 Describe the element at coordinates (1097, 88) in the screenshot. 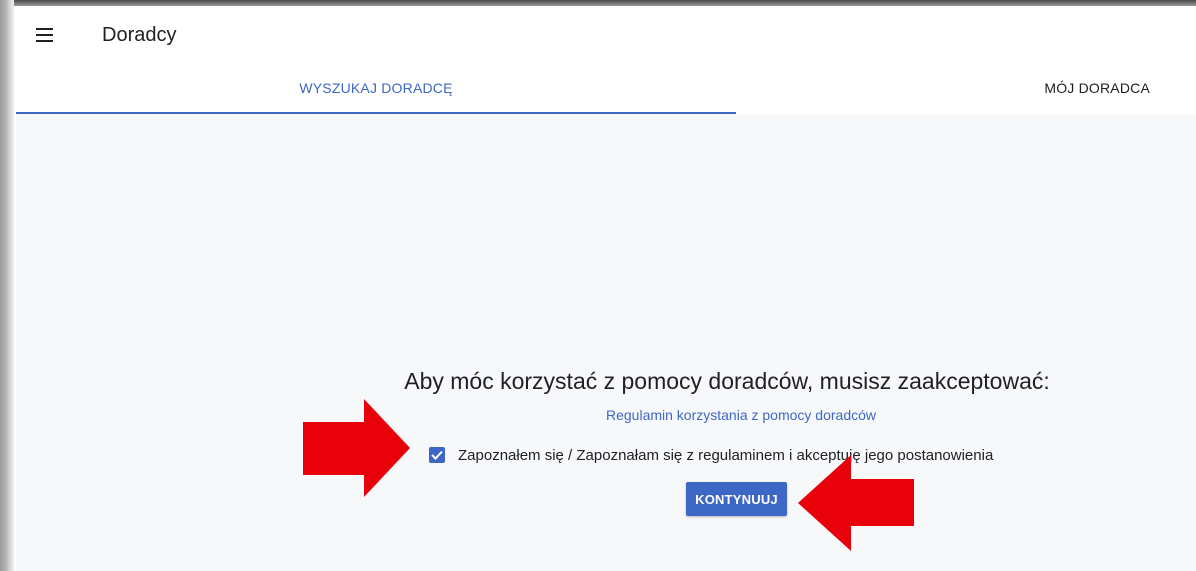

I see `tab-my-advisor-label: MÓJ DORADCA` at that location.